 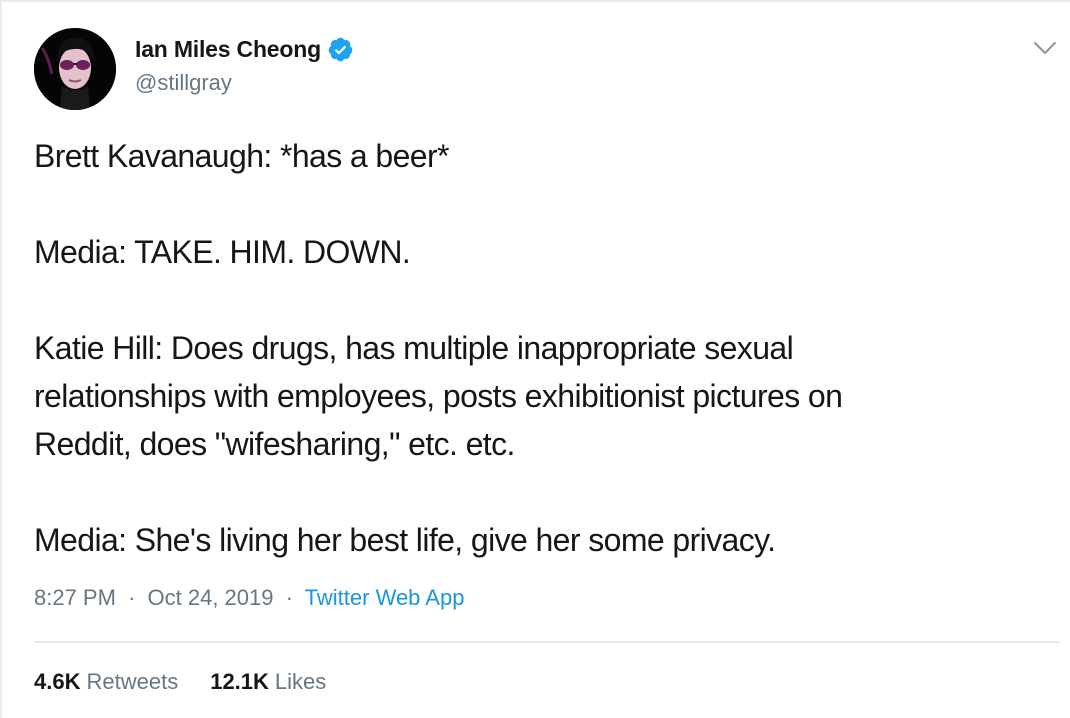 I want to click on tweet-time: 8:27 PM, so click(x=75, y=597).